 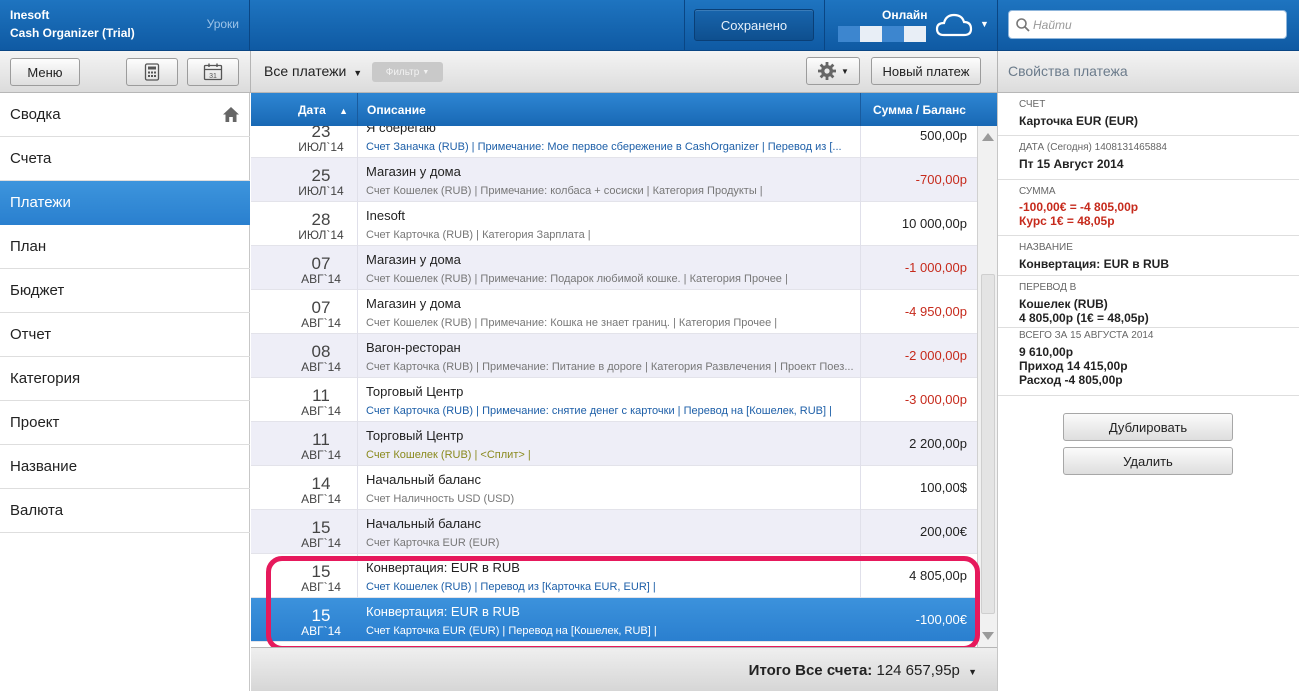 What do you see at coordinates (938, 575) in the screenshot?
I see `row-amount: 4 805,00р` at bounding box center [938, 575].